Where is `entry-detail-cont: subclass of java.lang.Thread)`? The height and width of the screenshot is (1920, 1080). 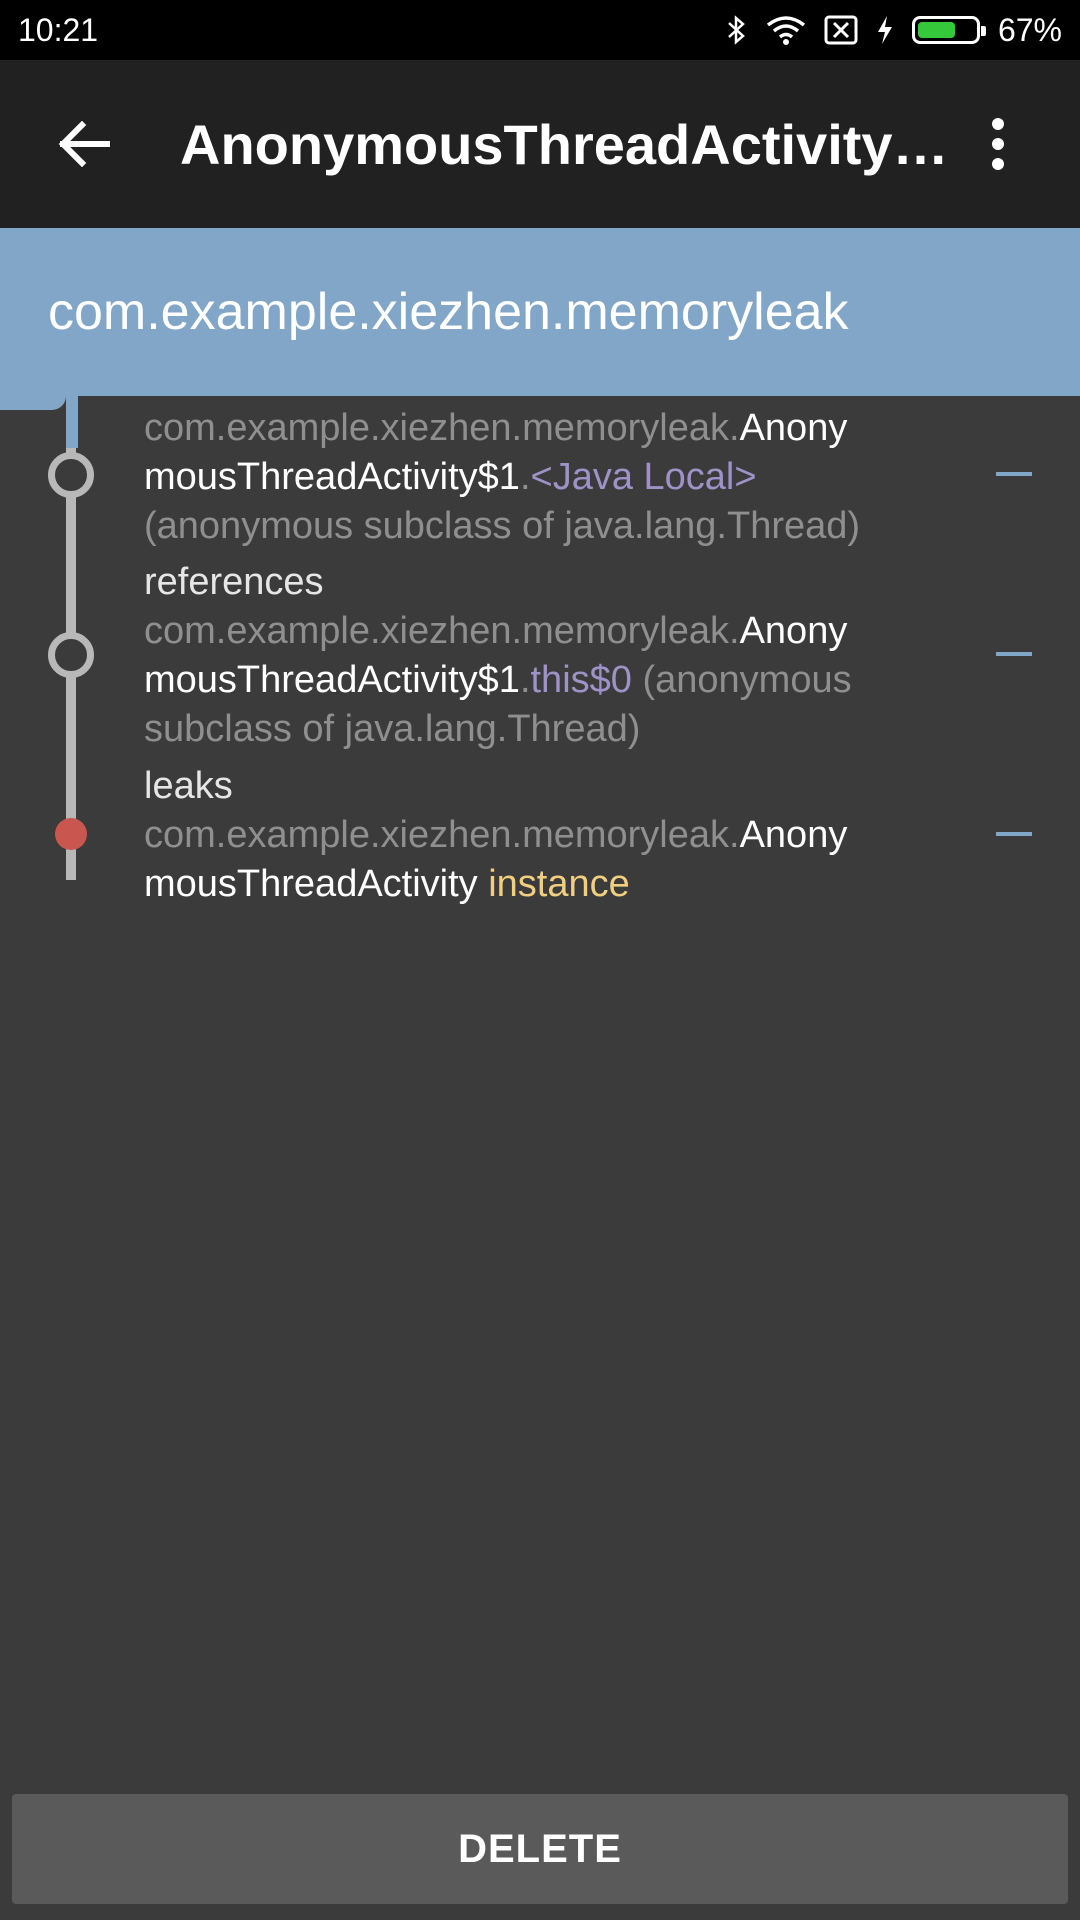 entry-detail-cont: subclass of java.lang.Thread) is located at coordinates (392, 729).